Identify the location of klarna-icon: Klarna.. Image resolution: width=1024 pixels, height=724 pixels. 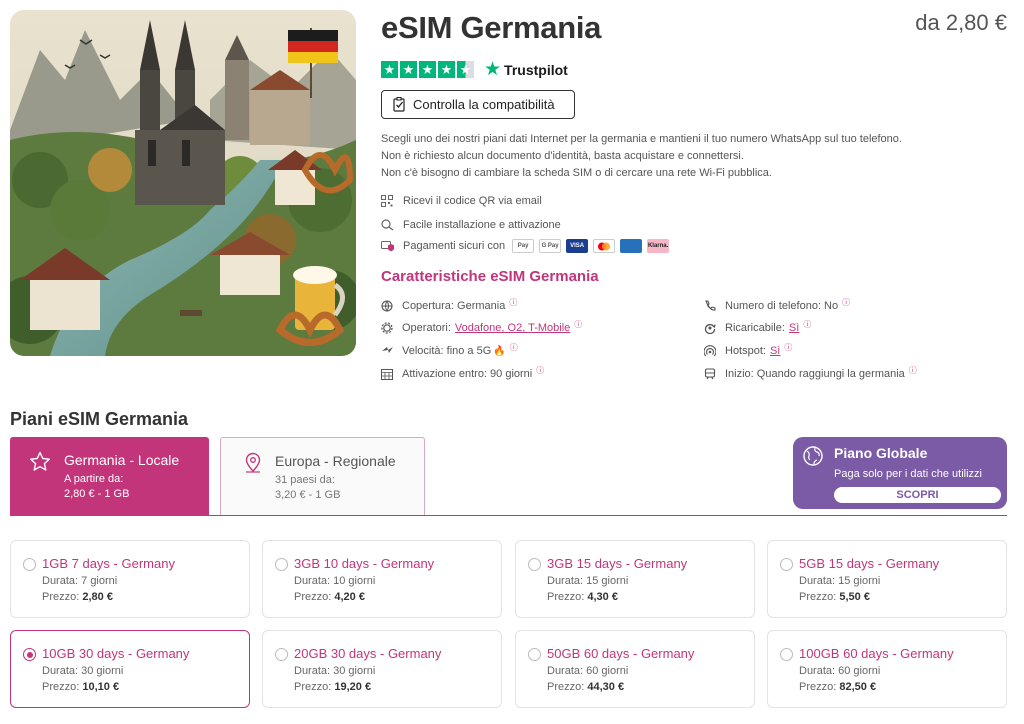
(658, 246).